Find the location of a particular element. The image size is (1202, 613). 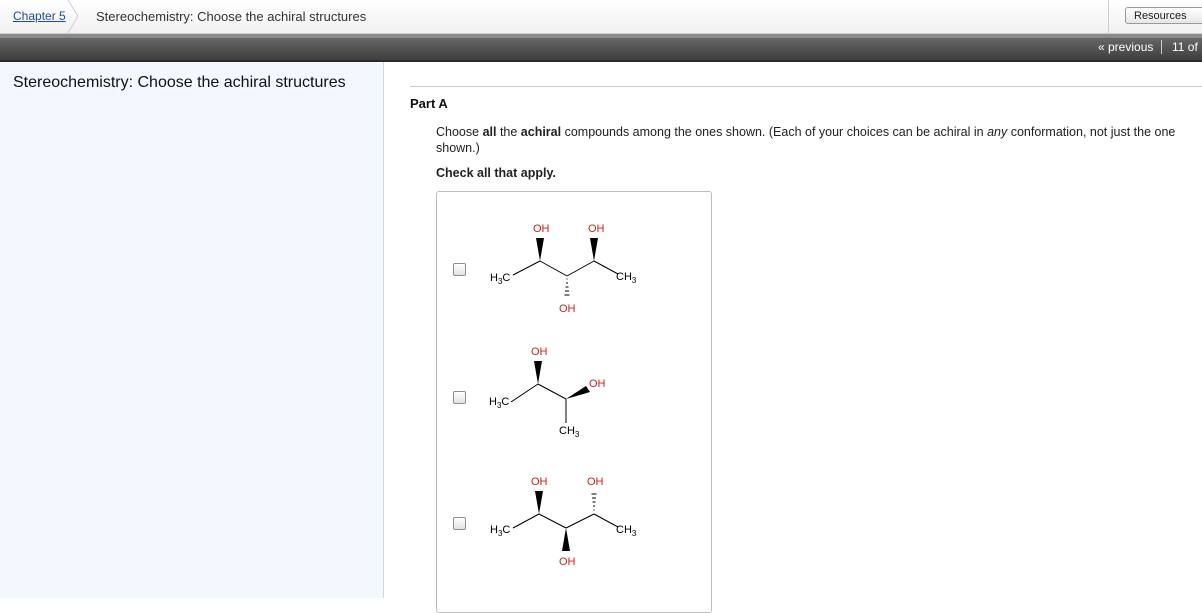

nav-bar-highlight is located at coordinates (601, 36).